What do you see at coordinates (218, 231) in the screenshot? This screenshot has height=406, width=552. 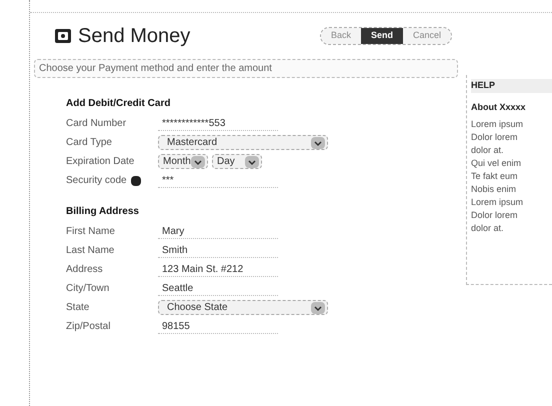 I see `input-field: Mary` at bounding box center [218, 231].